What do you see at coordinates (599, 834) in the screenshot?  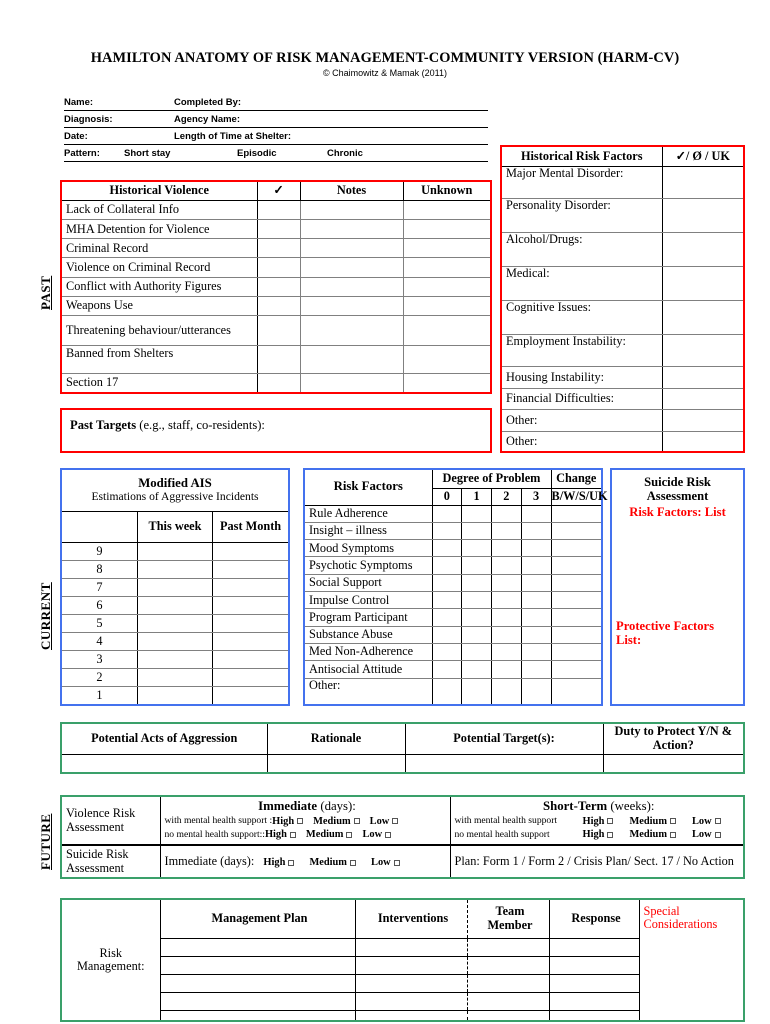 I see `short-term-no-support-row: no mental health support High Medium Low` at bounding box center [599, 834].